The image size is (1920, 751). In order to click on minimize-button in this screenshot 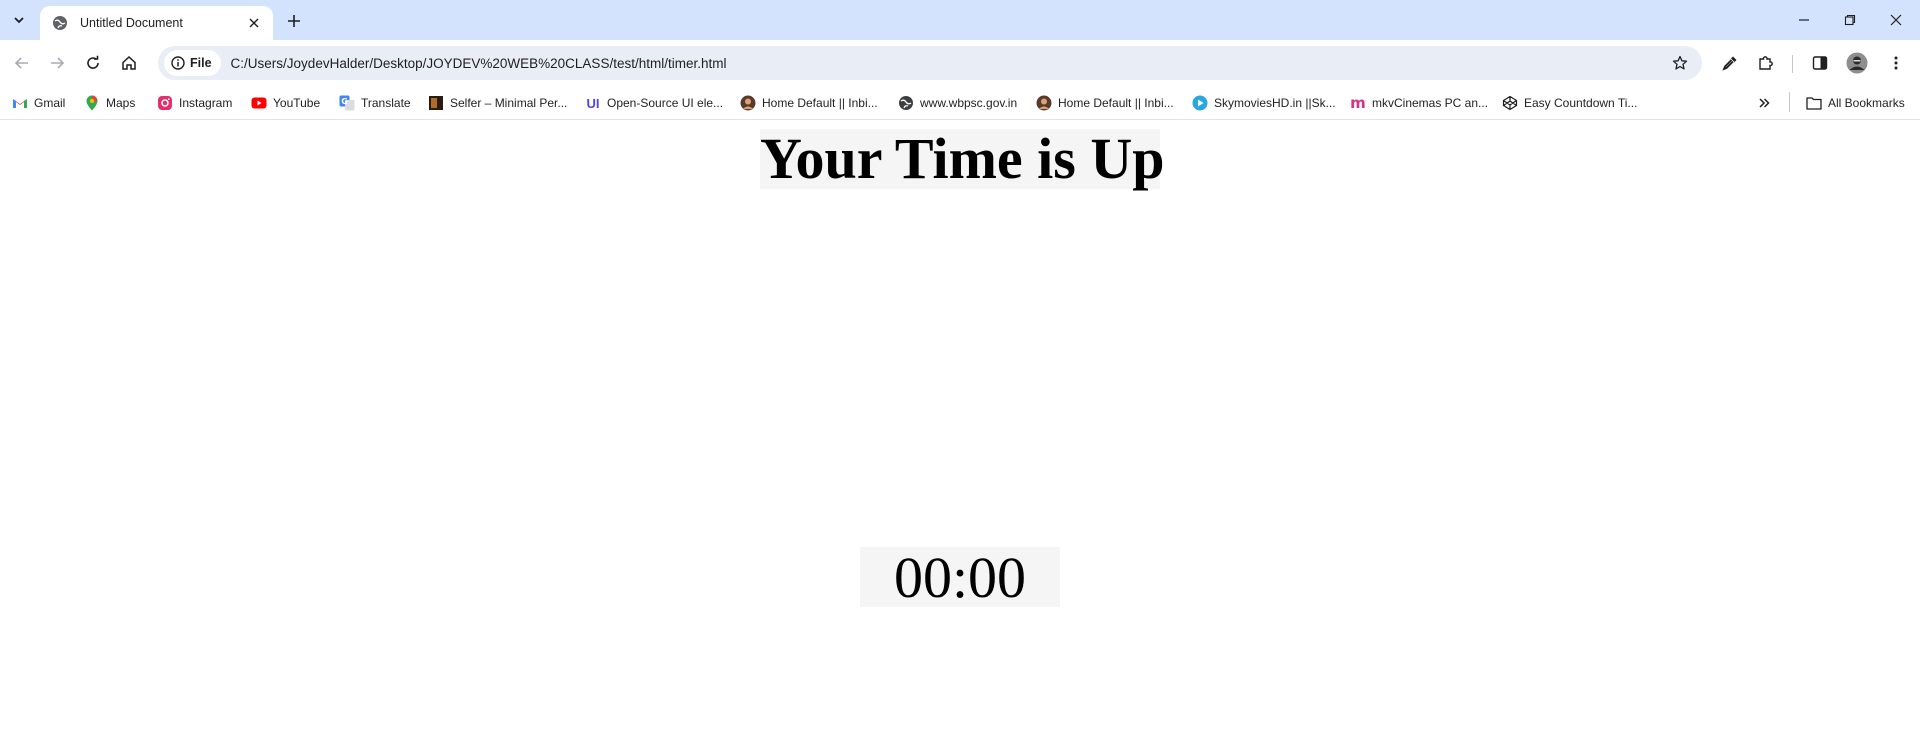, I will do `click(1804, 20)`.